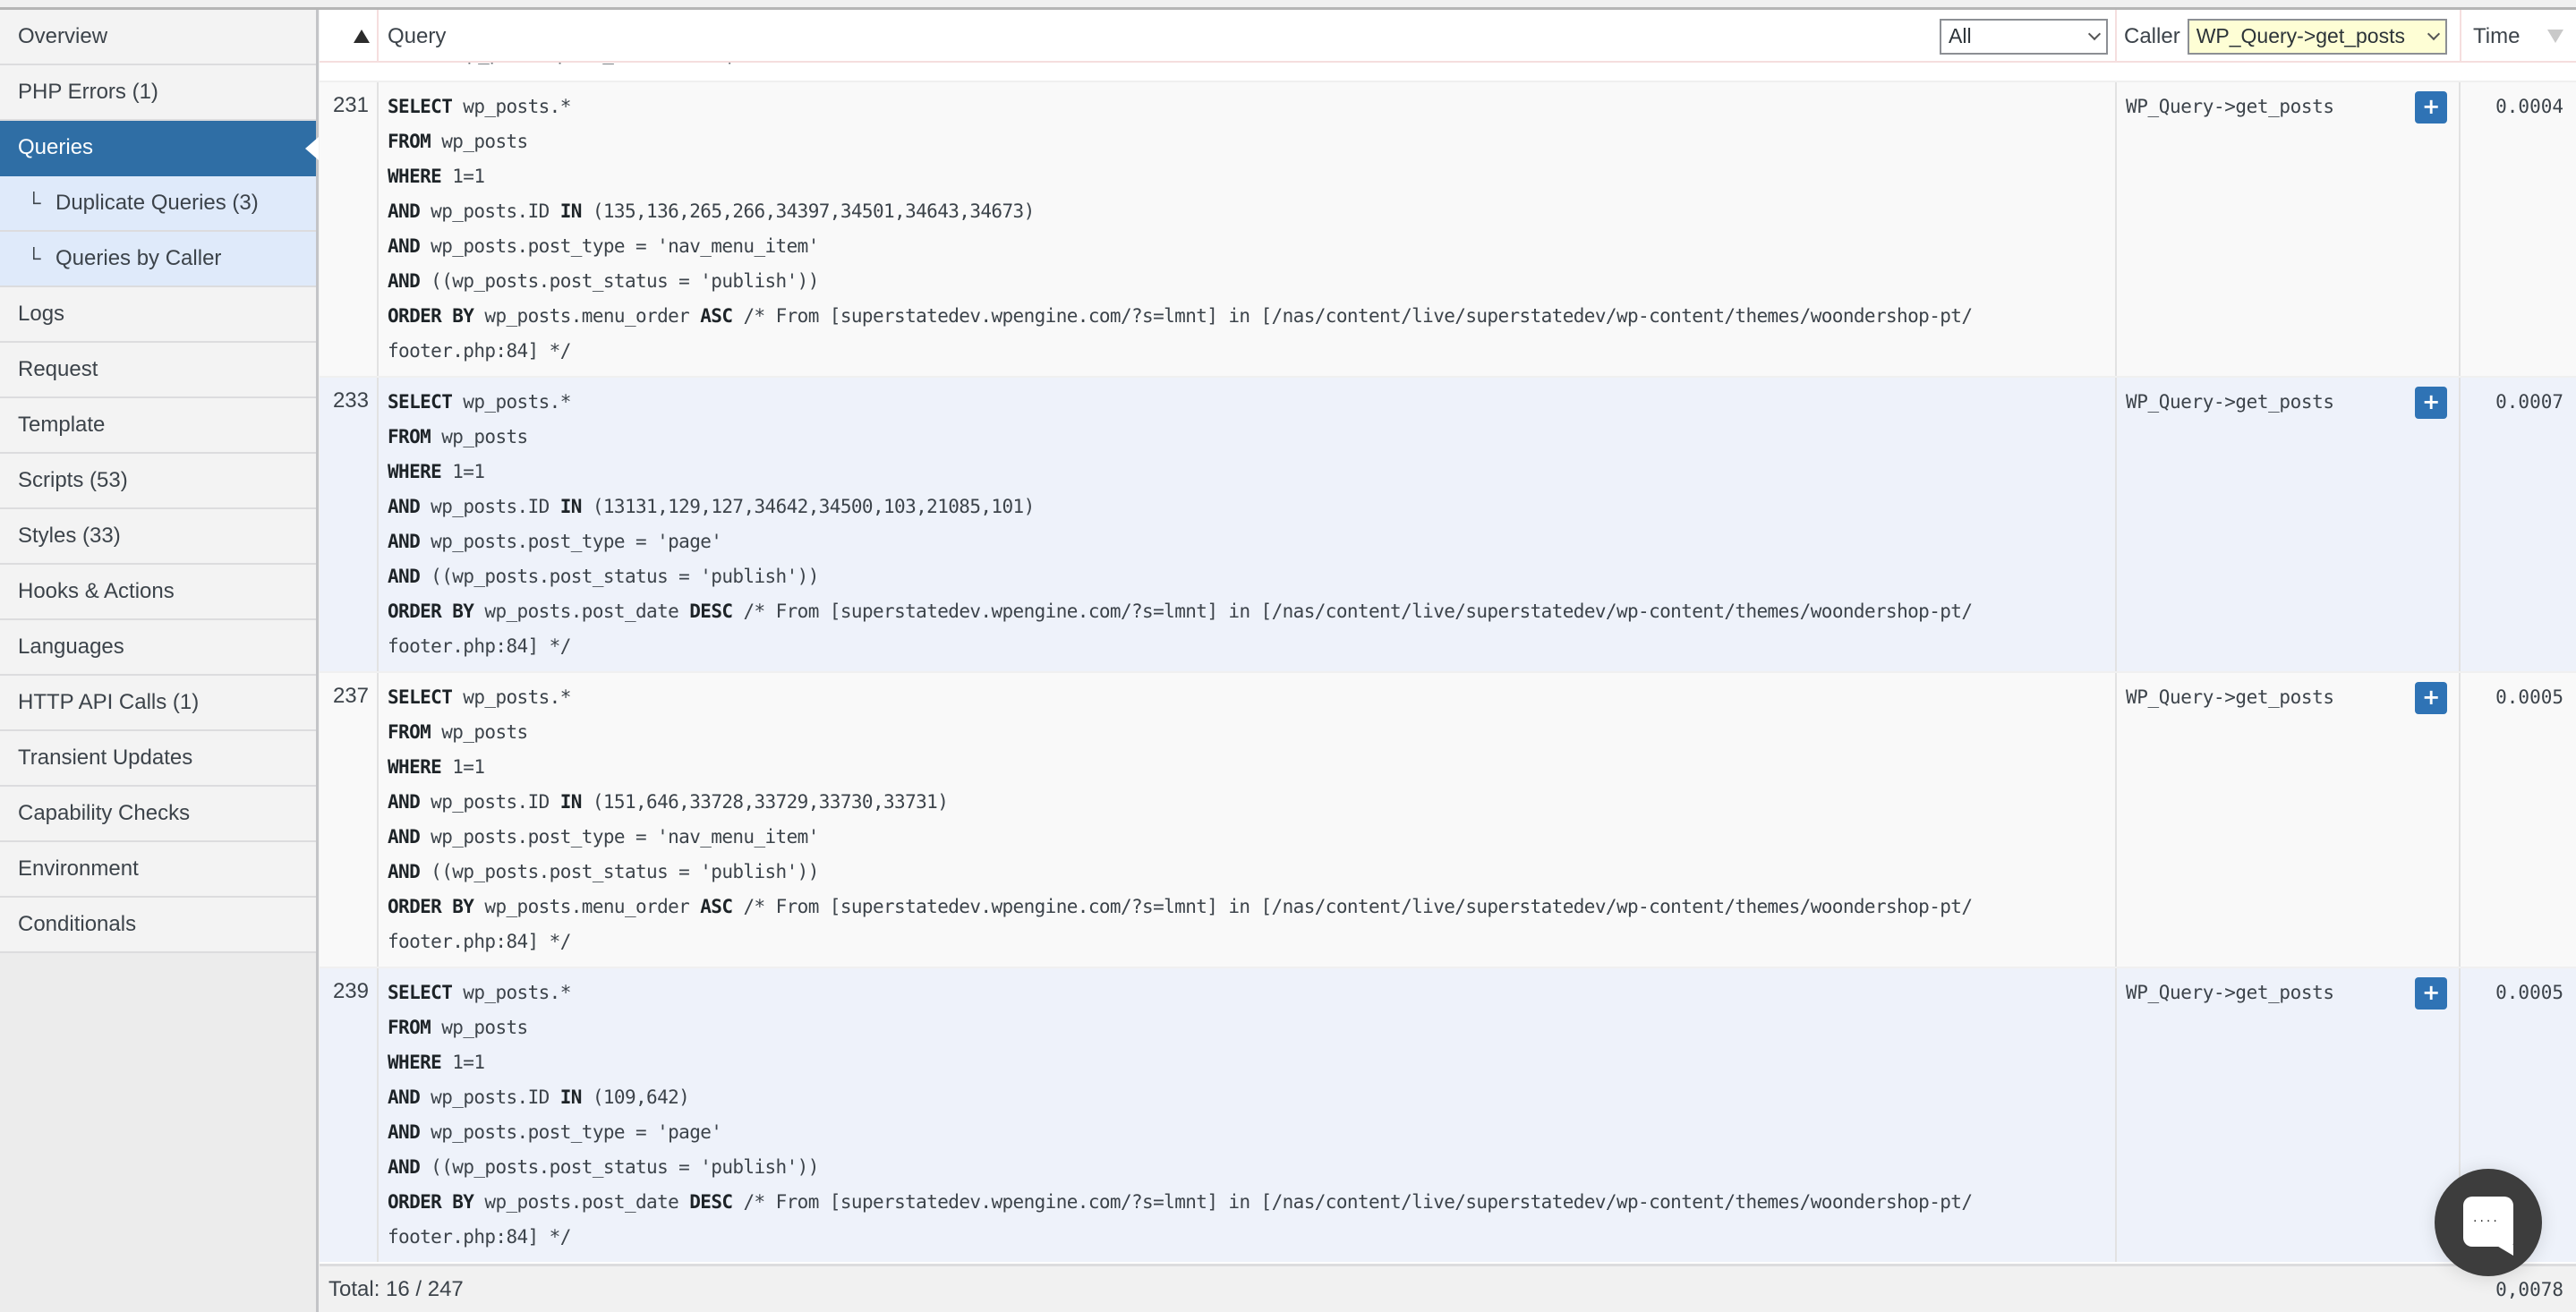 This screenshot has height=1312, width=2576. Describe the element at coordinates (2529, 1289) in the screenshot. I see `total-time: 0,0078` at that location.